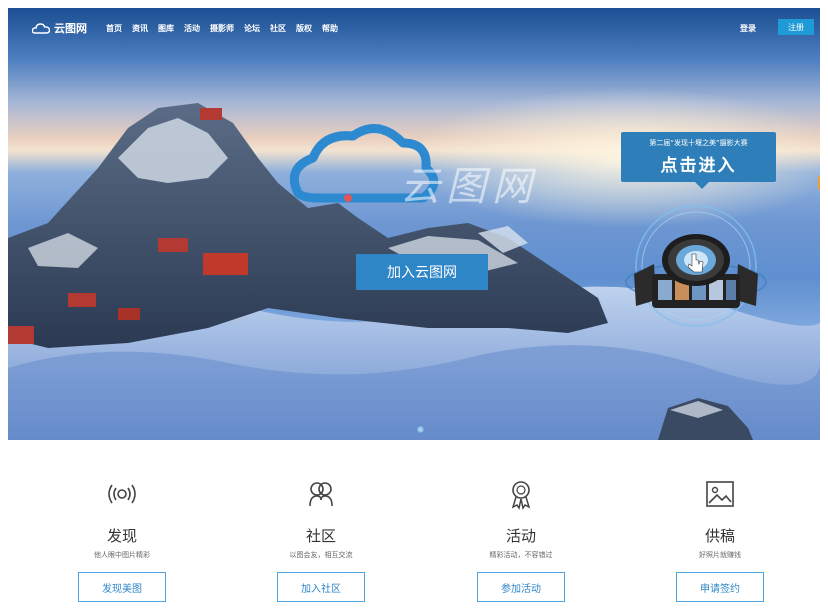 This screenshot has height=616, width=828. What do you see at coordinates (698, 166) in the screenshot?
I see `contest-enter-label: 点击进入` at bounding box center [698, 166].